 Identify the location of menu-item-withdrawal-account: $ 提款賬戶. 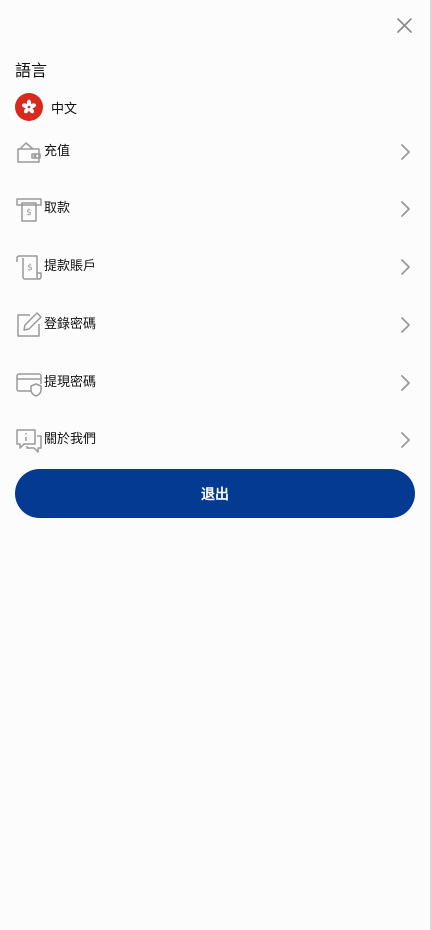
(215, 267).